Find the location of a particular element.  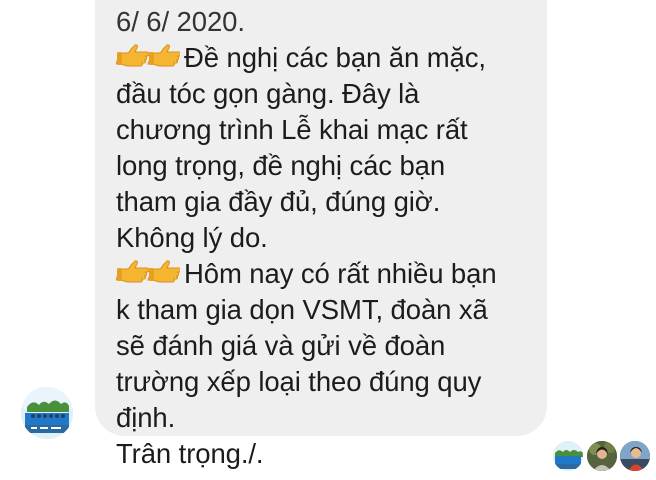

message-line: đầu tóc gọn gàng. Đây là is located at coordinates (268, 93).